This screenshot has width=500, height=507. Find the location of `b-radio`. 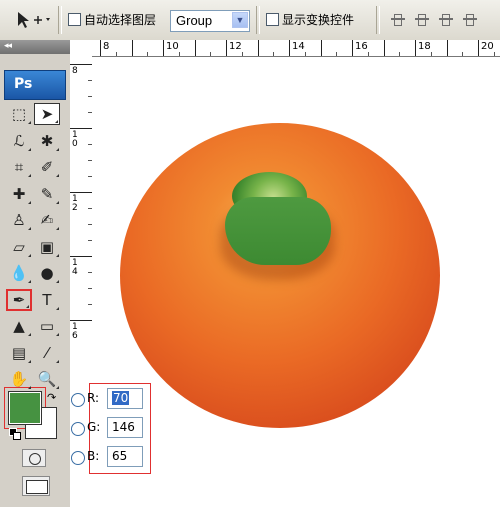

b-radio is located at coordinates (78, 458).